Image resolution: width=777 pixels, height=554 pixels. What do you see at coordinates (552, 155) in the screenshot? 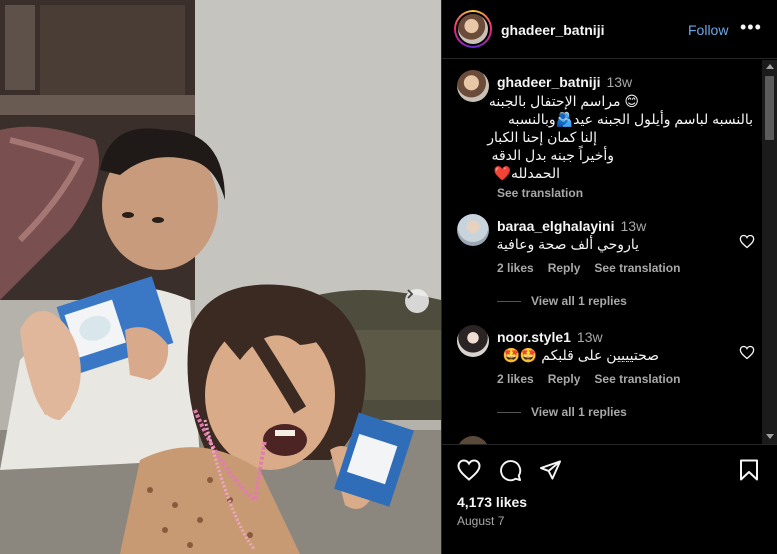
I see `caption-line: وأخيراً جبنه بدل الدقه` at bounding box center [552, 155].